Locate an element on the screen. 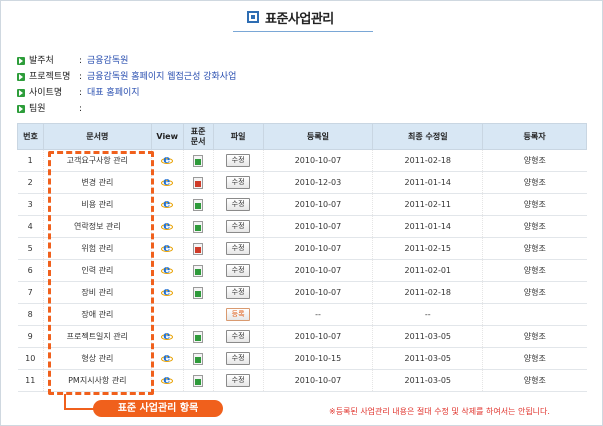  cell-view is located at coordinates (167, 314).